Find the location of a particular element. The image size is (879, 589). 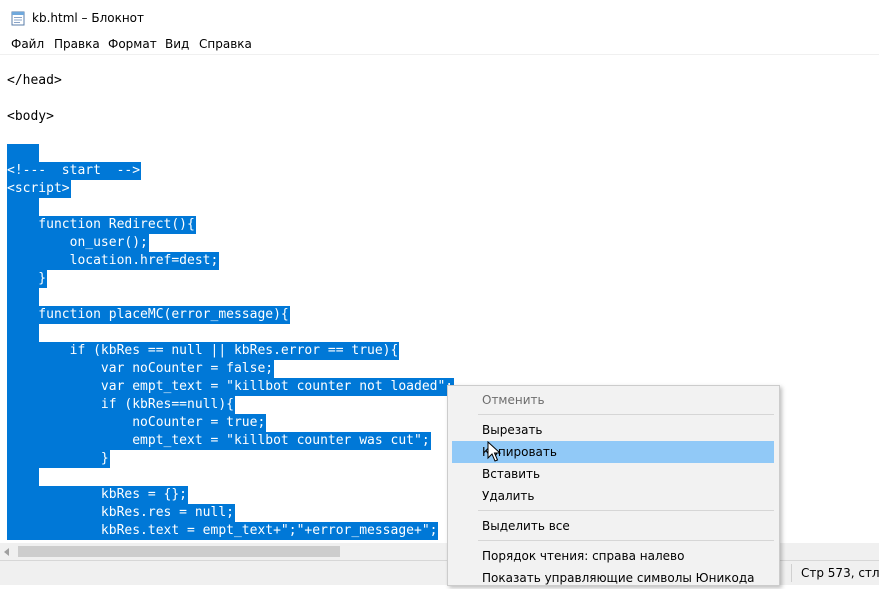

editor-line-text: noCounter = true; is located at coordinates (137, 423).